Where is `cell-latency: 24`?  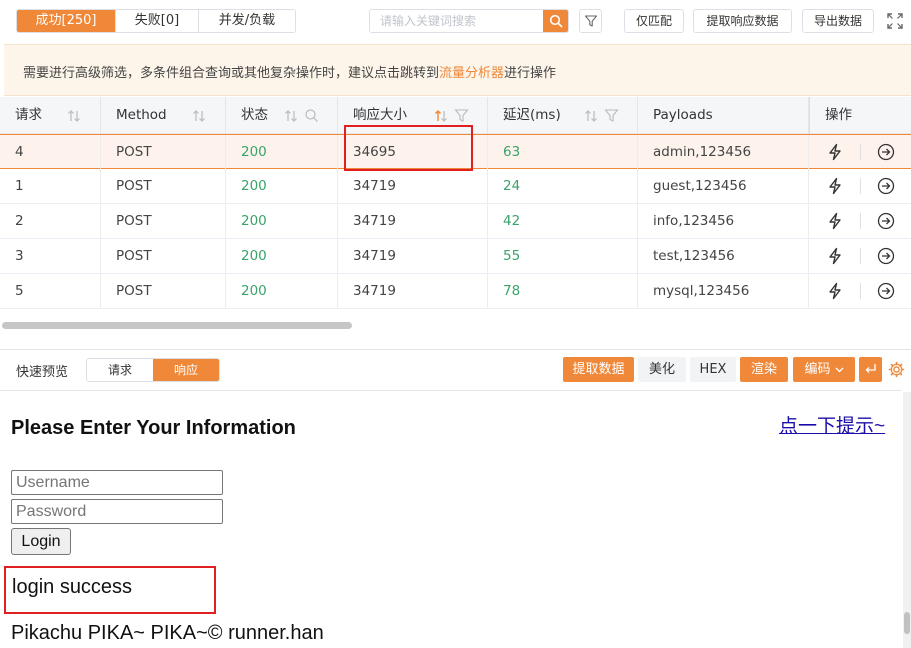 cell-latency: 24 is located at coordinates (563, 186).